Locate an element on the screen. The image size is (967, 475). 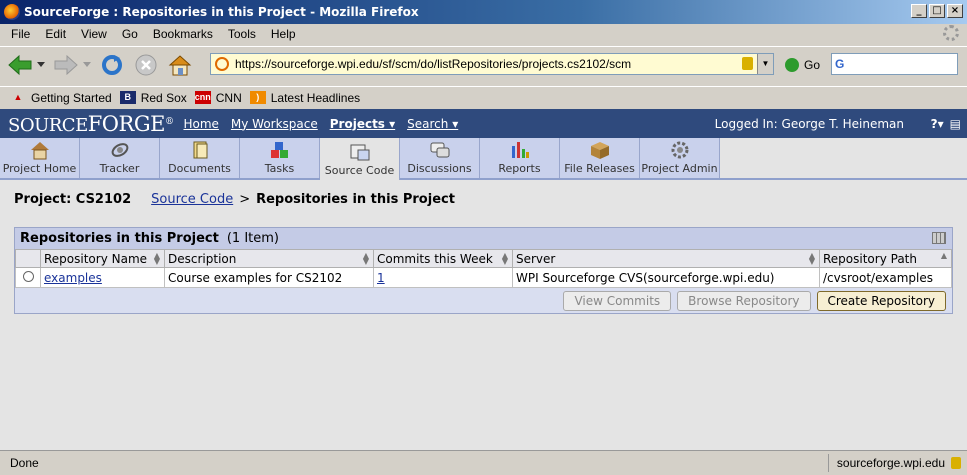
nav-home-link: Home is located at coordinates (200, 124).